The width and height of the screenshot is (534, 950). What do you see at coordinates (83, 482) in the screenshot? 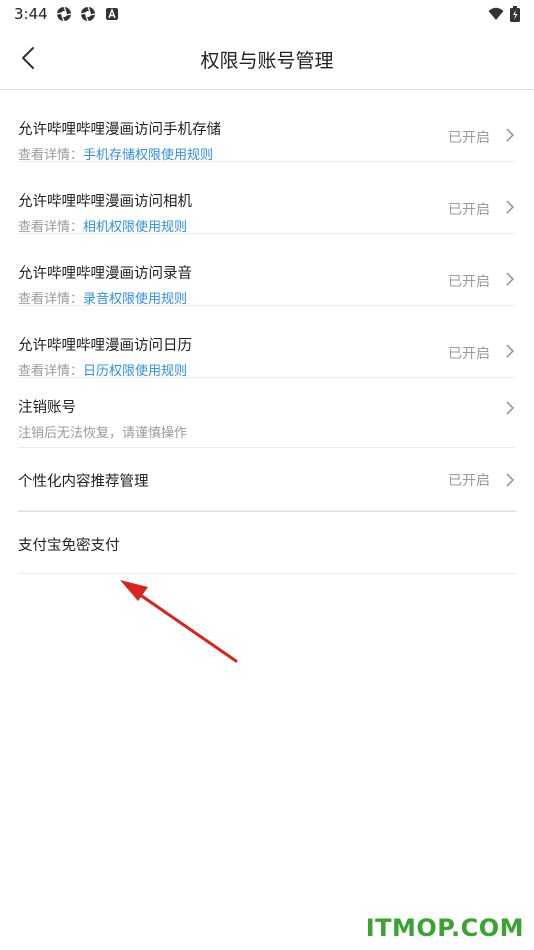
I see `item-title: 个性化内容推荐管理` at bounding box center [83, 482].